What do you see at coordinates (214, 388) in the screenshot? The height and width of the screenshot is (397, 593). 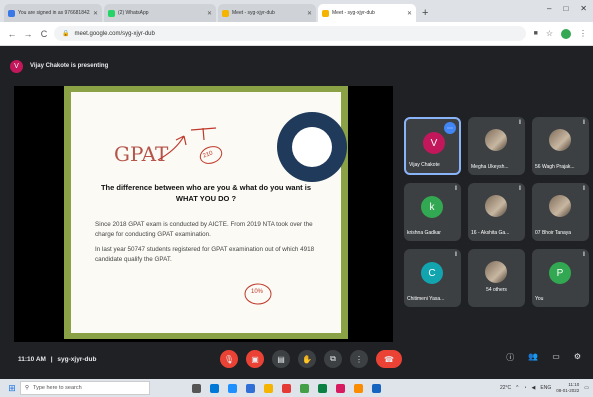 I see `edge-icon` at bounding box center [214, 388].